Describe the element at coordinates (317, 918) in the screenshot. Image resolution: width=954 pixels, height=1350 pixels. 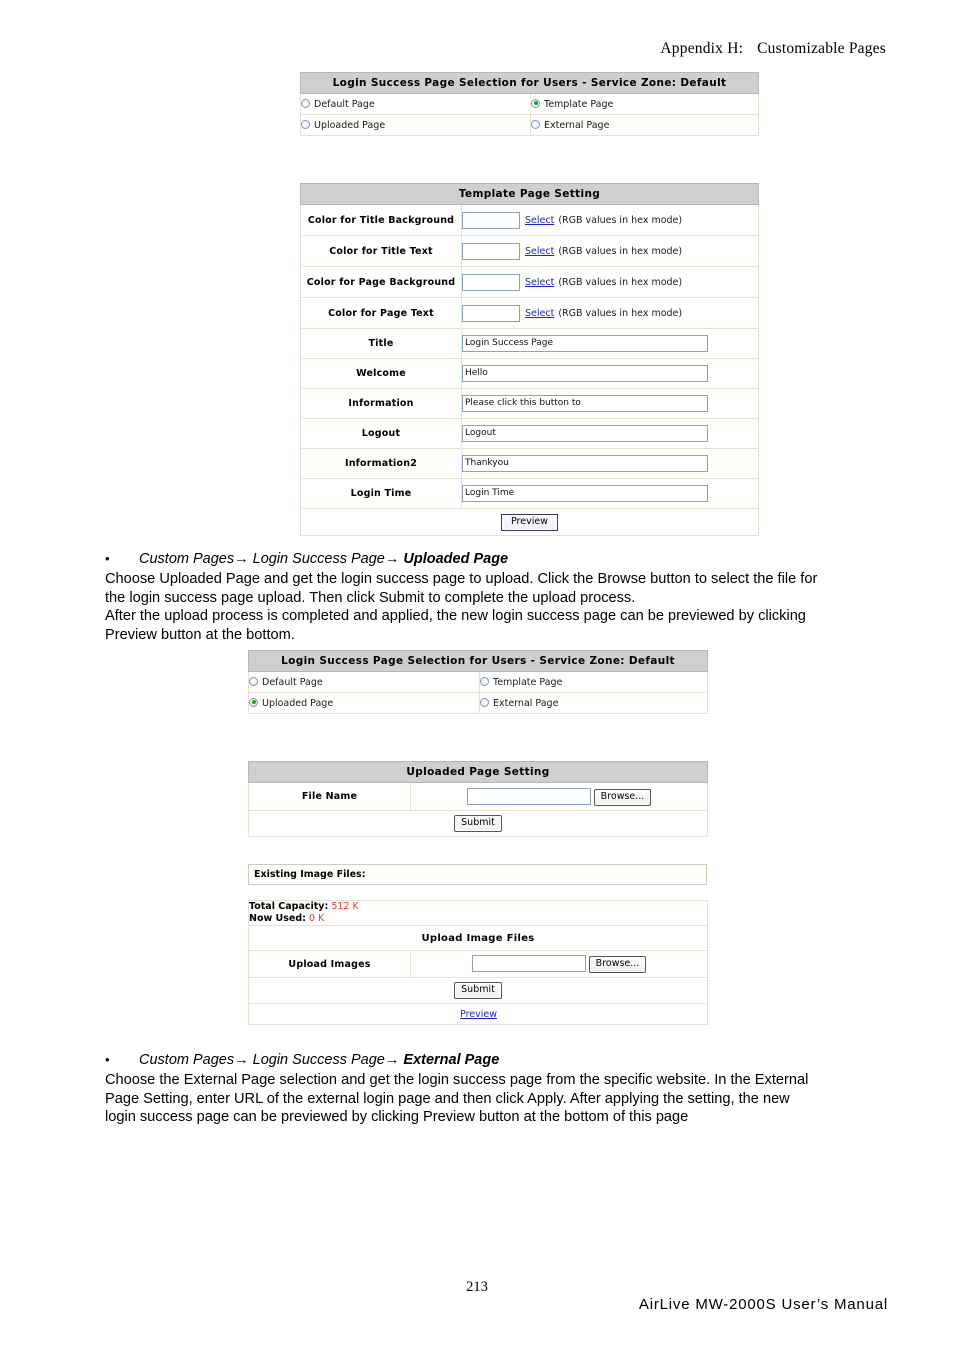
I see `now-used-value: 0 K` at that location.